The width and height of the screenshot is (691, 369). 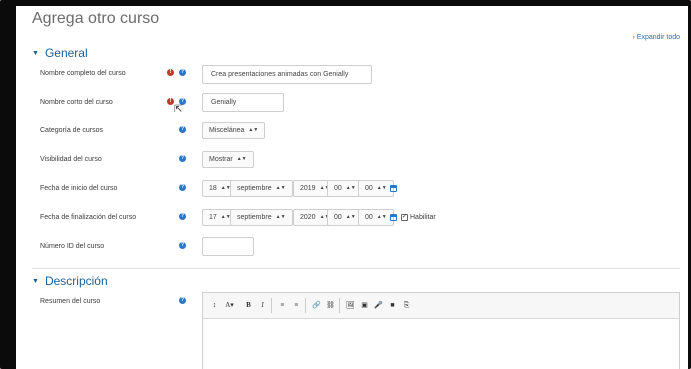 What do you see at coordinates (404, 217) in the screenshot?
I see `enddate-enable-checkbox: ✓` at bounding box center [404, 217].